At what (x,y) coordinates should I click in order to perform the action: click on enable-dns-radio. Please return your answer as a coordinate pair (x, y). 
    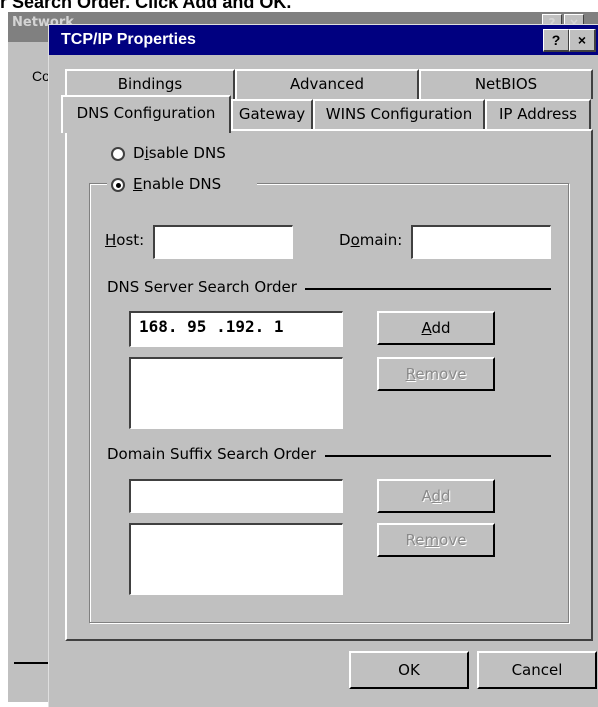
    Looking at the image, I should click on (118, 185).